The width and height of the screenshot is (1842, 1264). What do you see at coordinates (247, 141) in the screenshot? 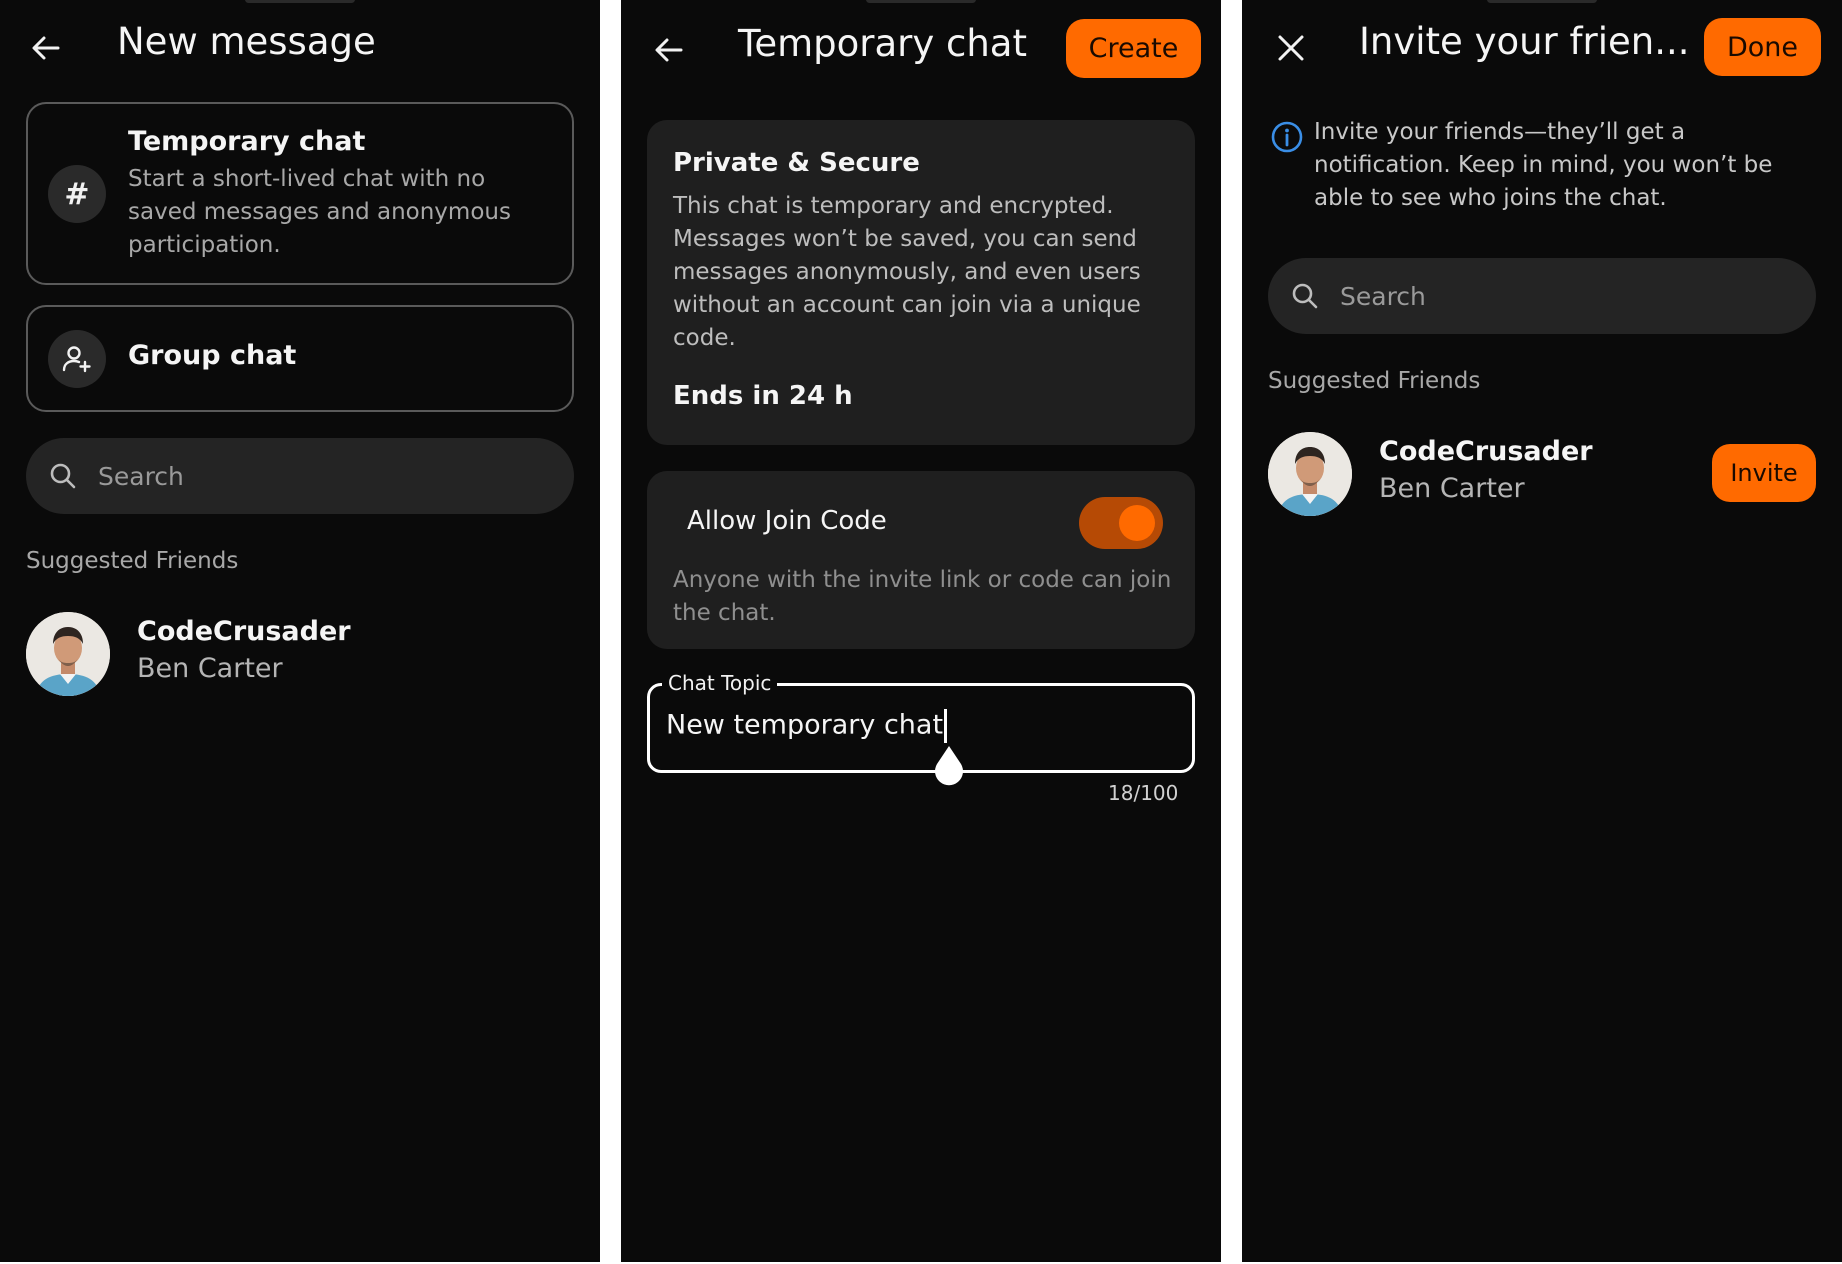
I see `temporary-chat-title: Temporary chat` at bounding box center [247, 141].